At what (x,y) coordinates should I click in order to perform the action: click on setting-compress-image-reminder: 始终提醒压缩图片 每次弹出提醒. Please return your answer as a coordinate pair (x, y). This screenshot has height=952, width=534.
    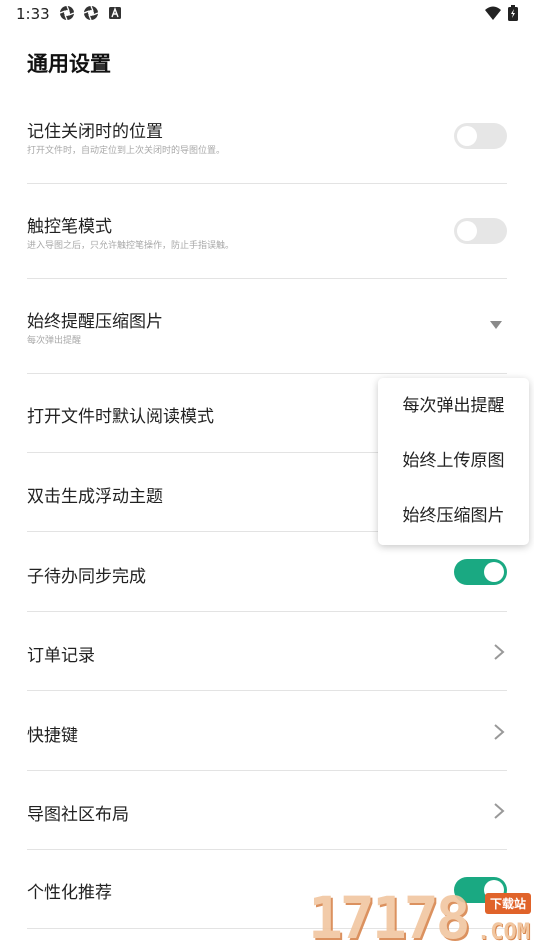
    Looking at the image, I should click on (267, 335).